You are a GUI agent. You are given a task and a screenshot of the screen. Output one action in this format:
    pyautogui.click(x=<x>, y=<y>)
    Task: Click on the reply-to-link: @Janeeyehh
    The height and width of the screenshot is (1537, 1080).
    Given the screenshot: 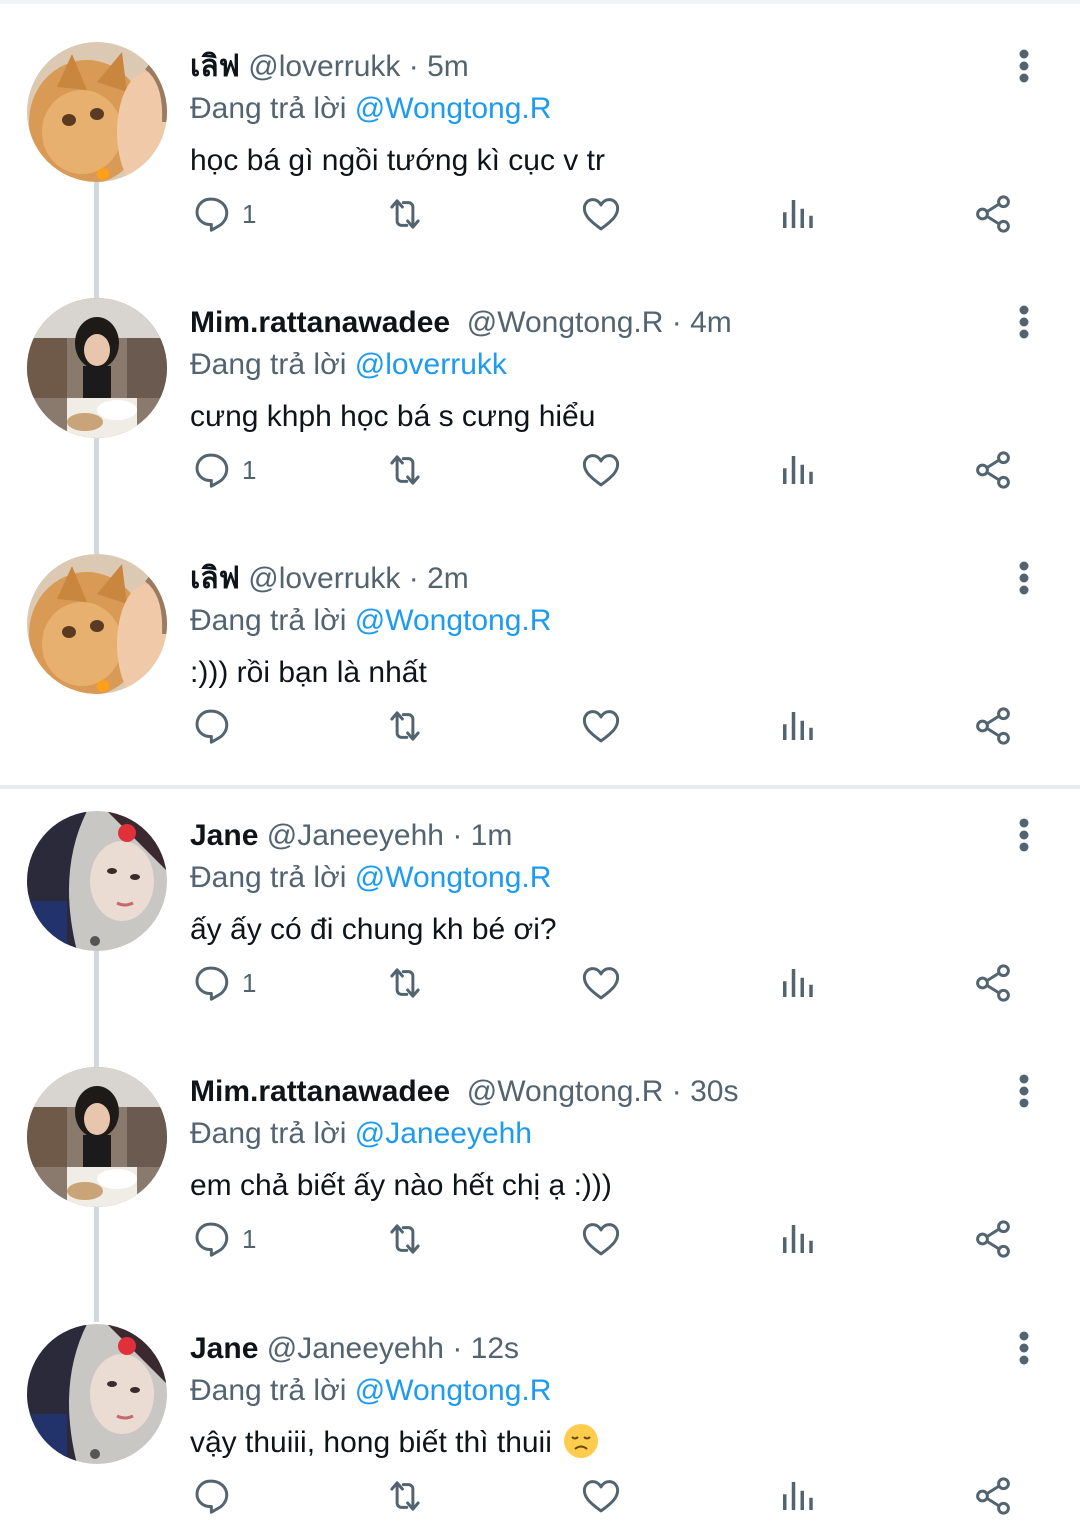 What is the action you would take?
    pyautogui.click(x=443, y=1133)
    